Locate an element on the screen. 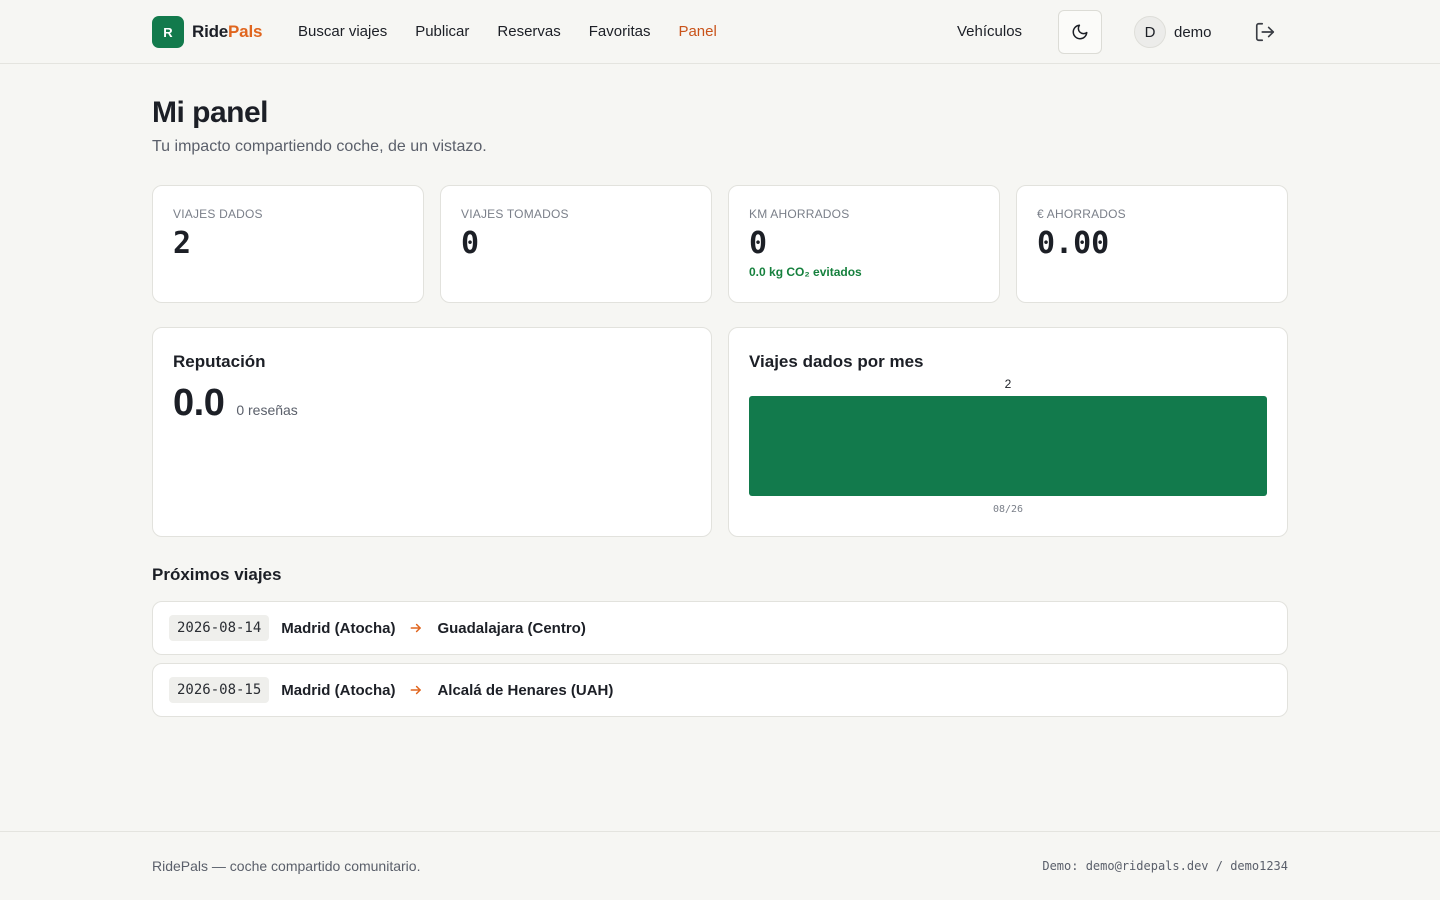 The width and height of the screenshot is (1440, 900). chart-x-tick-label: 08/26 is located at coordinates (1008, 509).